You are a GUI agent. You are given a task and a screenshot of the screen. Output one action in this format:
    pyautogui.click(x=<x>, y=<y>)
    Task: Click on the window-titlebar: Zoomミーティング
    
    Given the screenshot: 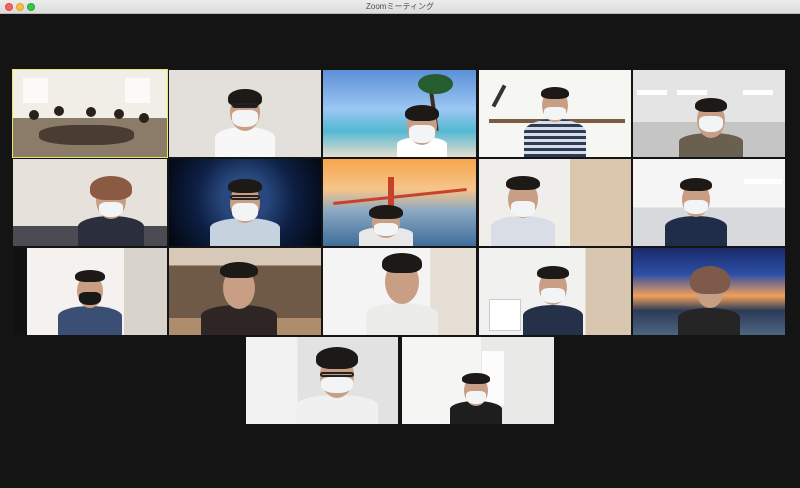 What is the action you would take?
    pyautogui.click(x=400, y=7)
    